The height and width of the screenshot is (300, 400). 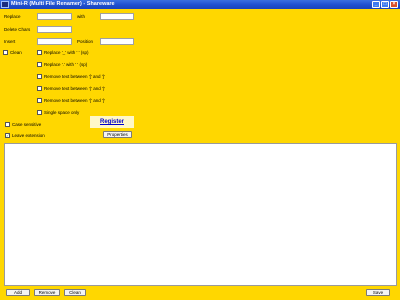 I want to click on position-label: Position, so click(x=85, y=41).